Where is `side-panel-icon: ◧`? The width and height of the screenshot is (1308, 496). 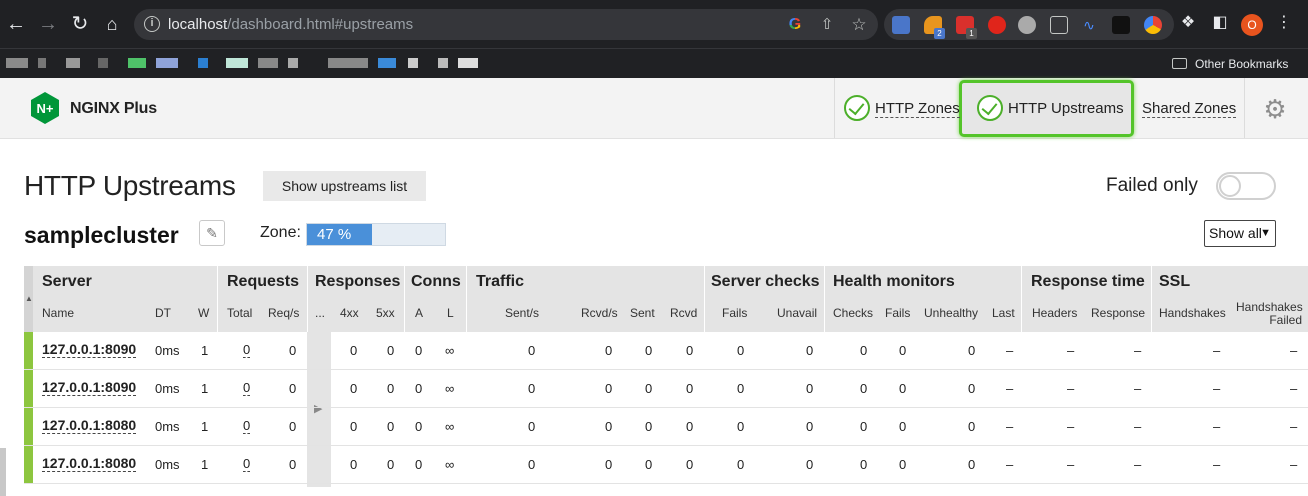
side-panel-icon: ◧ is located at coordinates (1220, 23).